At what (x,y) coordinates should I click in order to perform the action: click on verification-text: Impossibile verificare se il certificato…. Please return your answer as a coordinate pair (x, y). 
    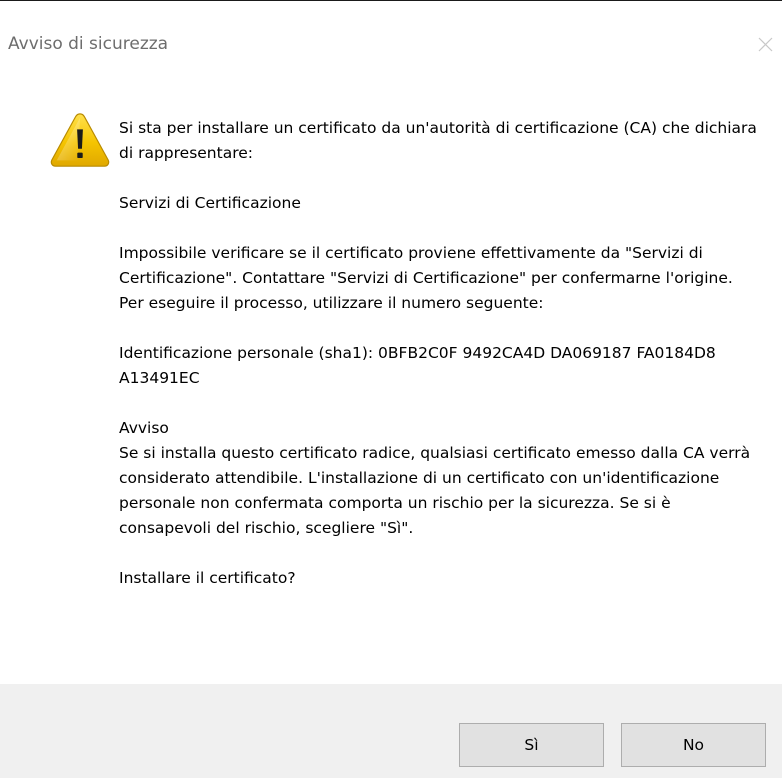
    Looking at the image, I should click on (426, 278).